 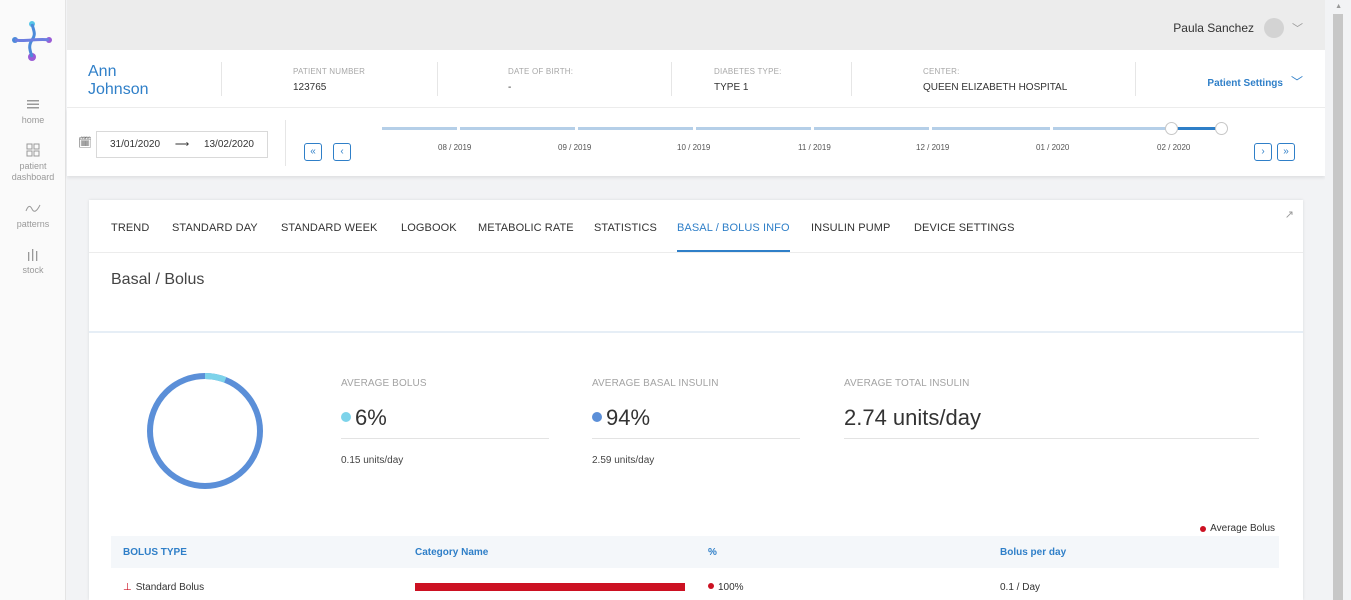 I want to click on tab-basal-bolus-info: BASAL / BOLUS INFO, so click(x=733, y=228).